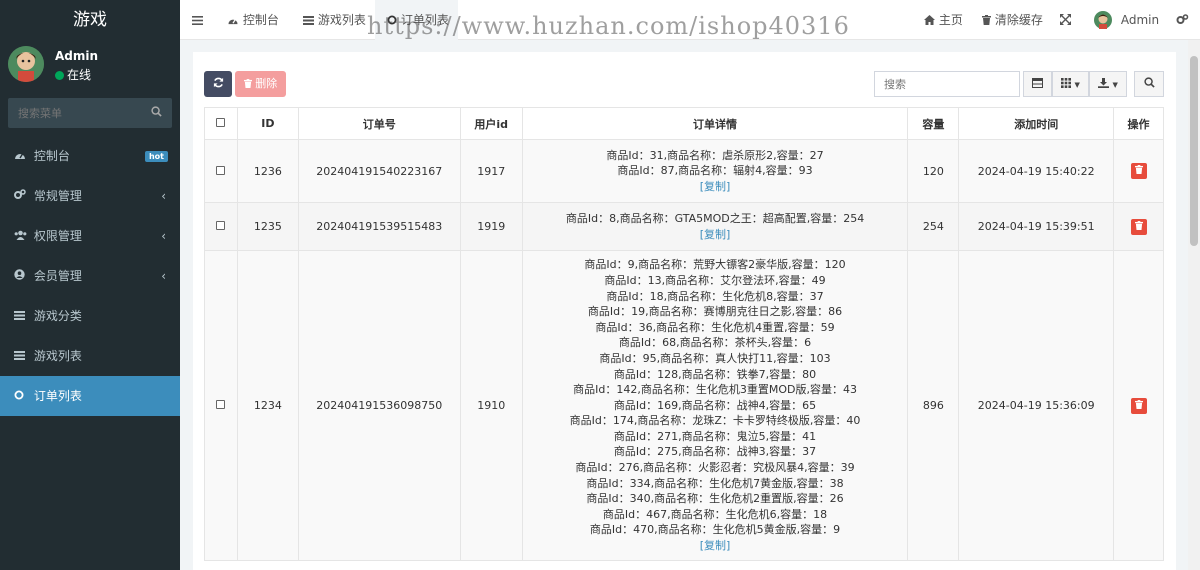 This screenshot has height=570, width=1200. What do you see at coordinates (90, 156) in the screenshot?
I see `sidebar-item-dashboard: 控制台 hot` at bounding box center [90, 156].